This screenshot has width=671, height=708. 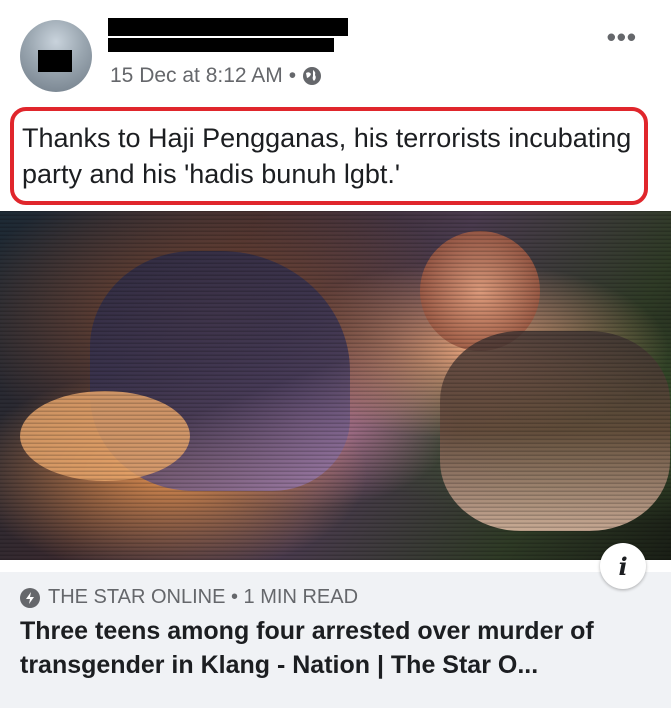 I want to click on link-source: THE STAR ONLINE • 1 MIN READ, so click(x=189, y=597).